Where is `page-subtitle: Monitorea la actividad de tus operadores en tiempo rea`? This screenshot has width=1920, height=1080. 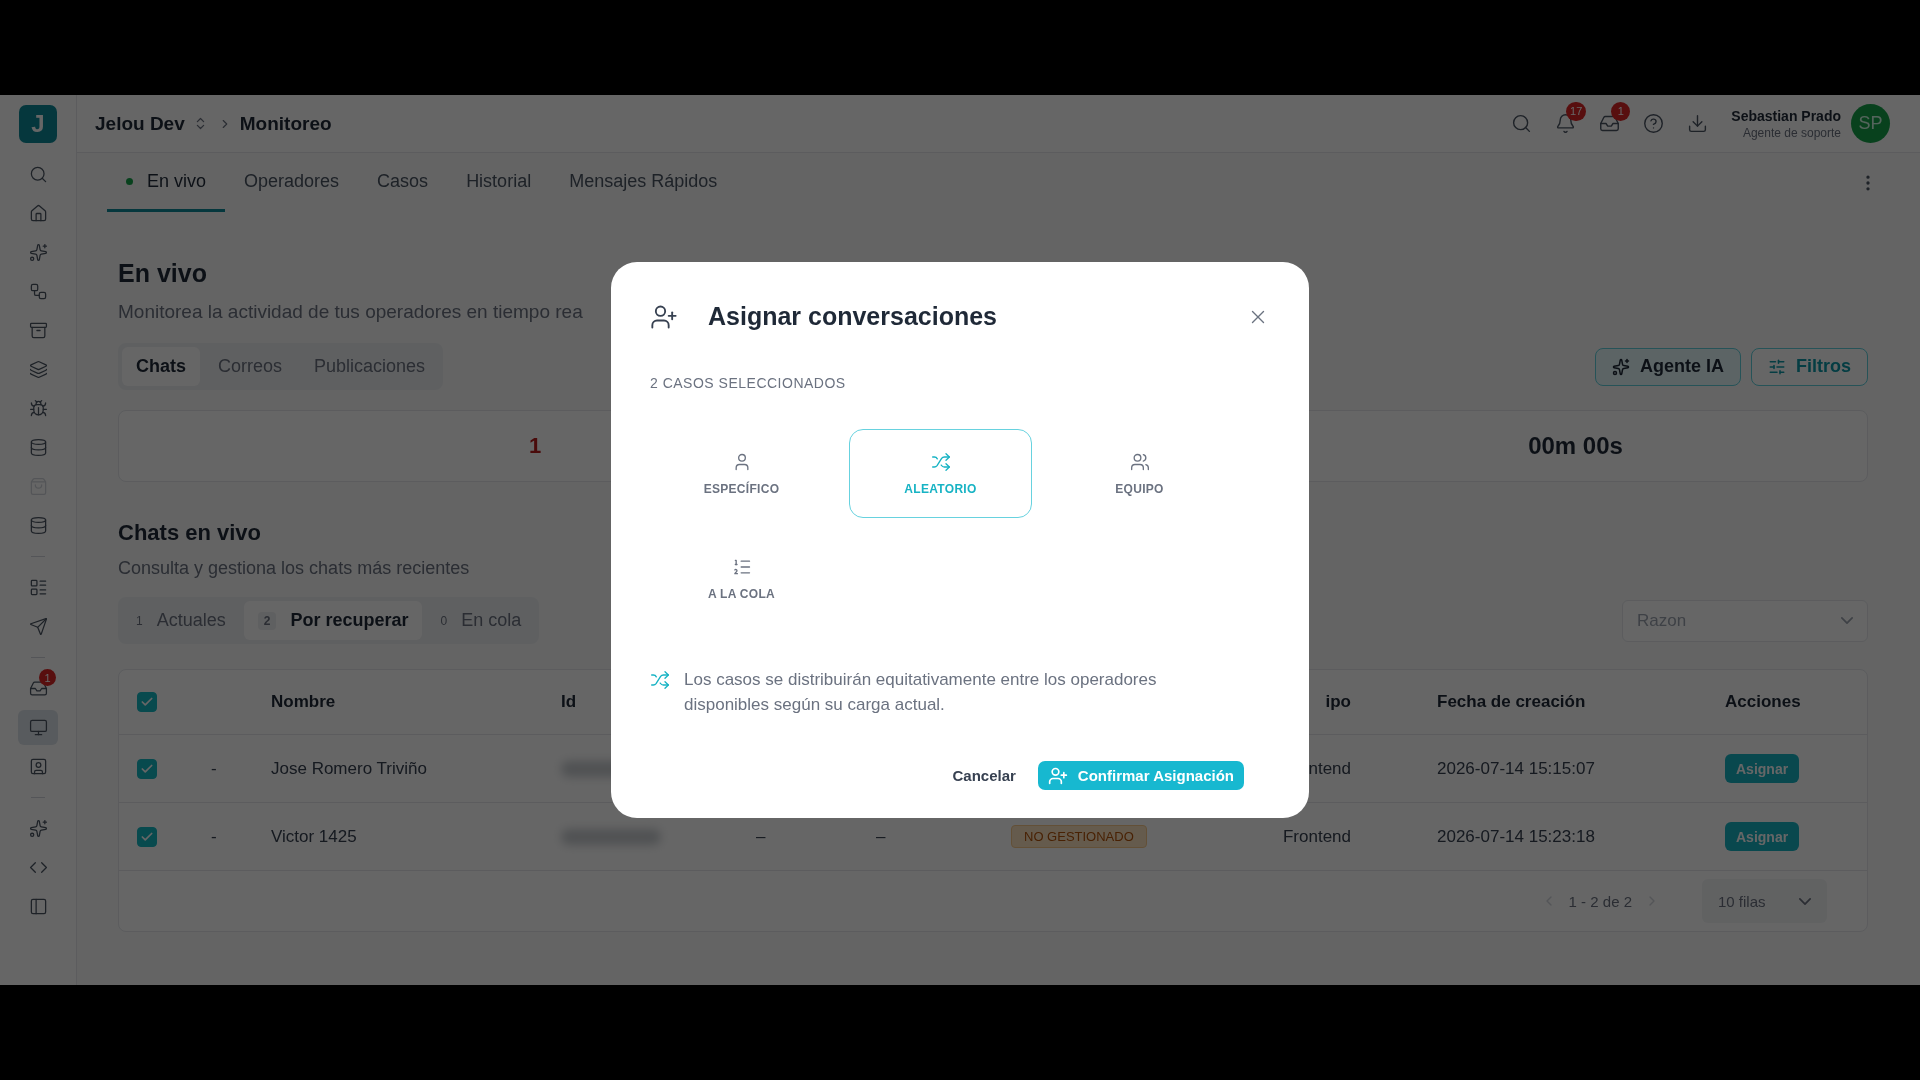
page-subtitle: Monitorea la actividad de tus operadores en tiempo rea is located at coordinates (350, 312).